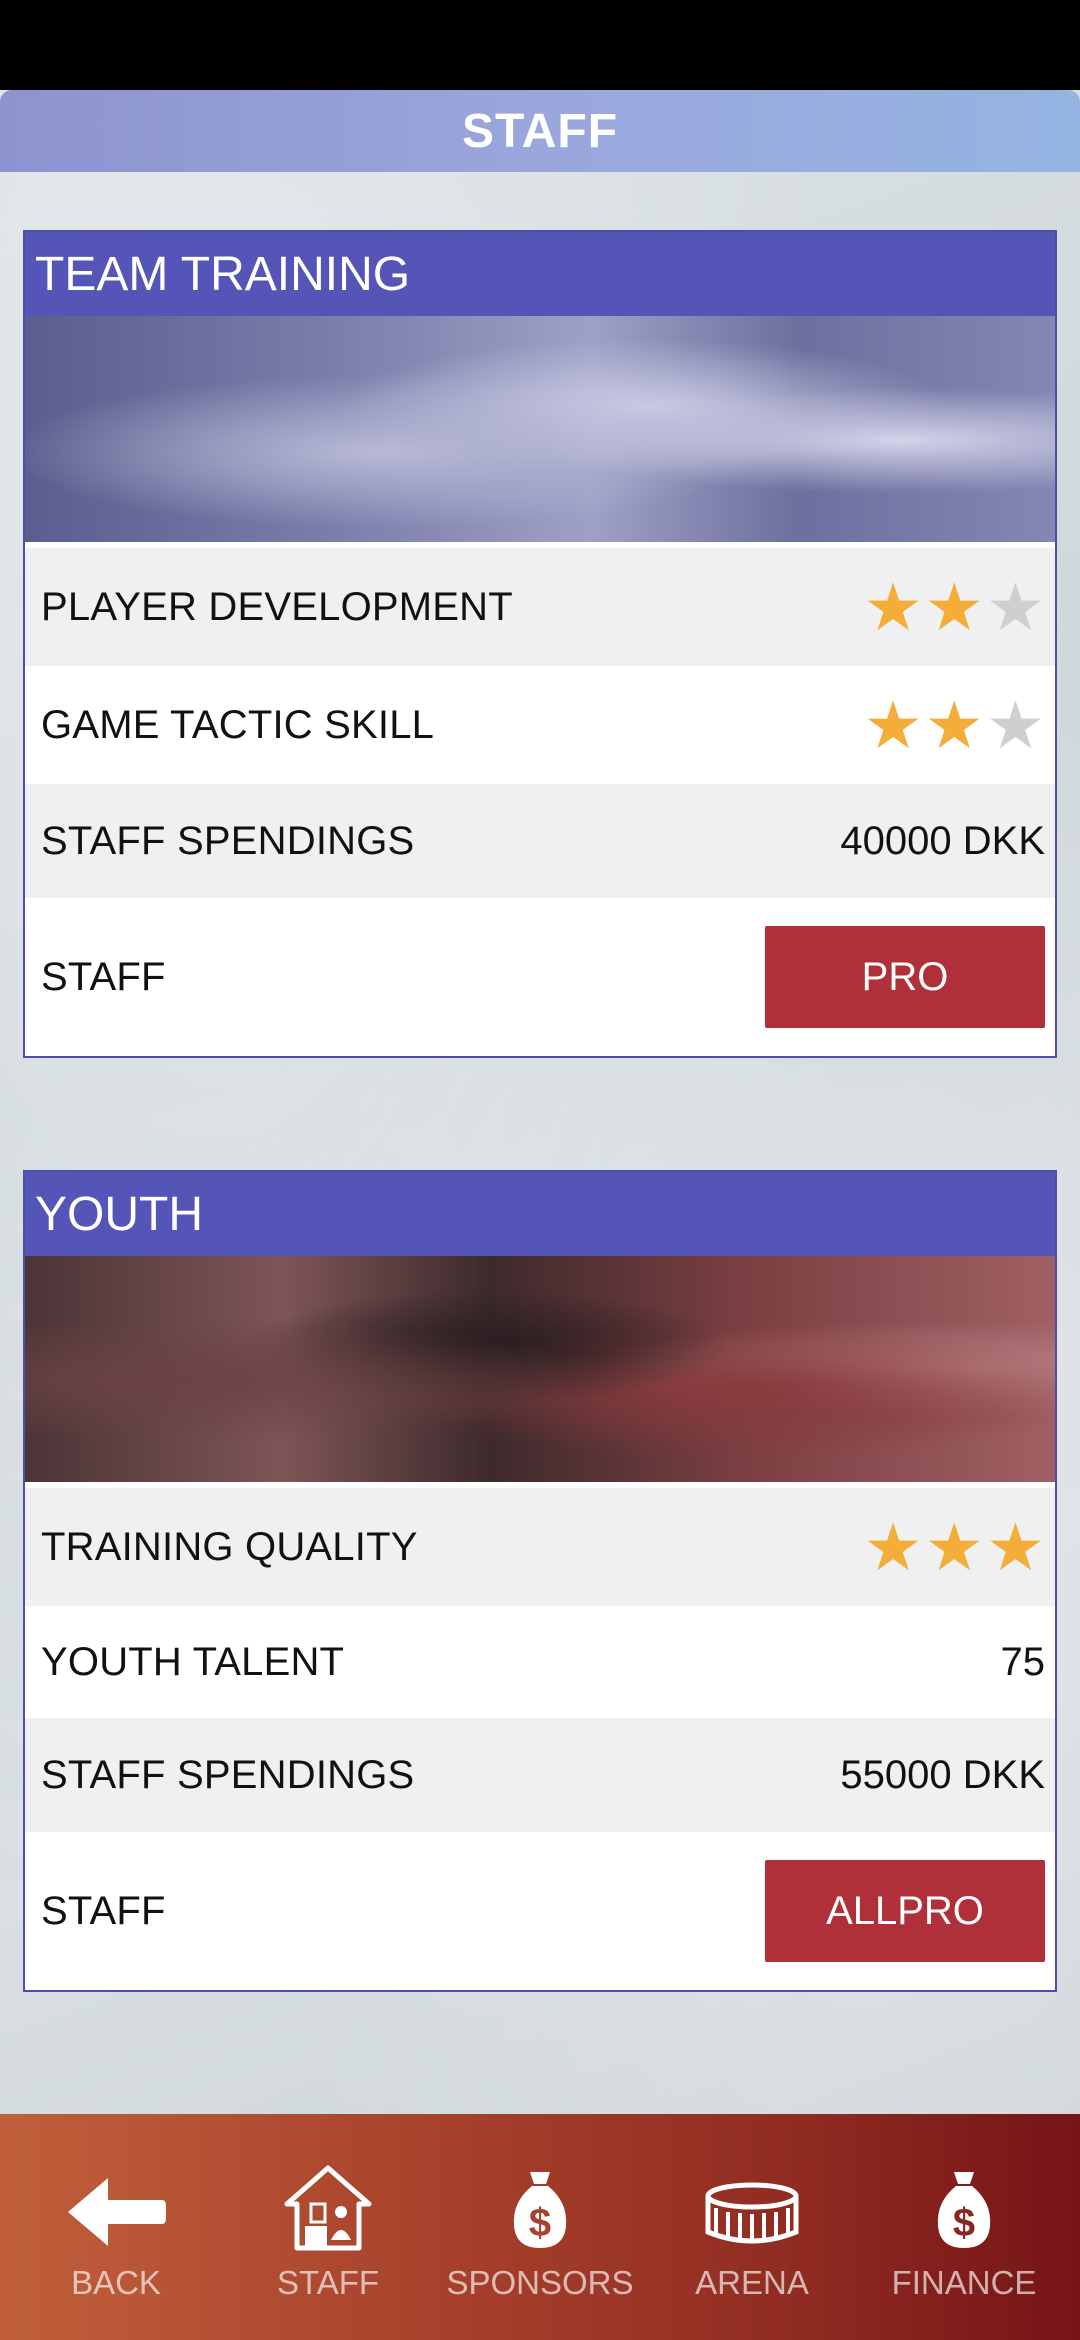 This screenshot has height=2340, width=1080. What do you see at coordinates (942, 840) in the screenshot?
I see `staff-spendings-value: 40000 DKK` at bounding box center [942, 840].